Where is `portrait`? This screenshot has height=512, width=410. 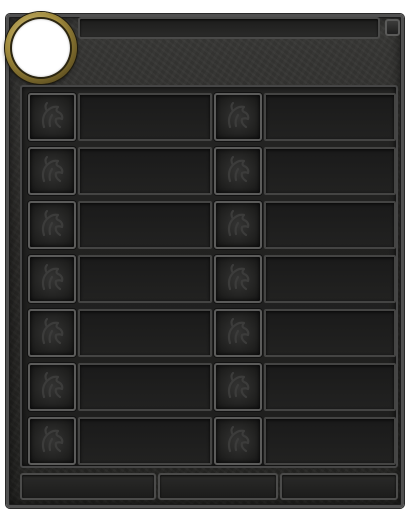
portrait is located at coordinates (41, 48).